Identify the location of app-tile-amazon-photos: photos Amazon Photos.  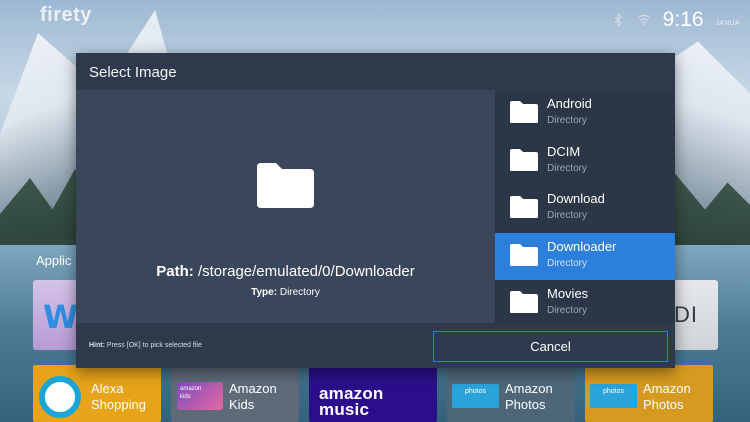
(511, 393).